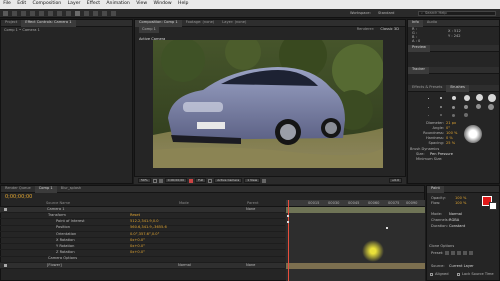 The width and height of the screenshot is (500, 281). Describe the element at coordinates (395, 180) in the screenshot. I see `exposure-field: +0.0` at that location.